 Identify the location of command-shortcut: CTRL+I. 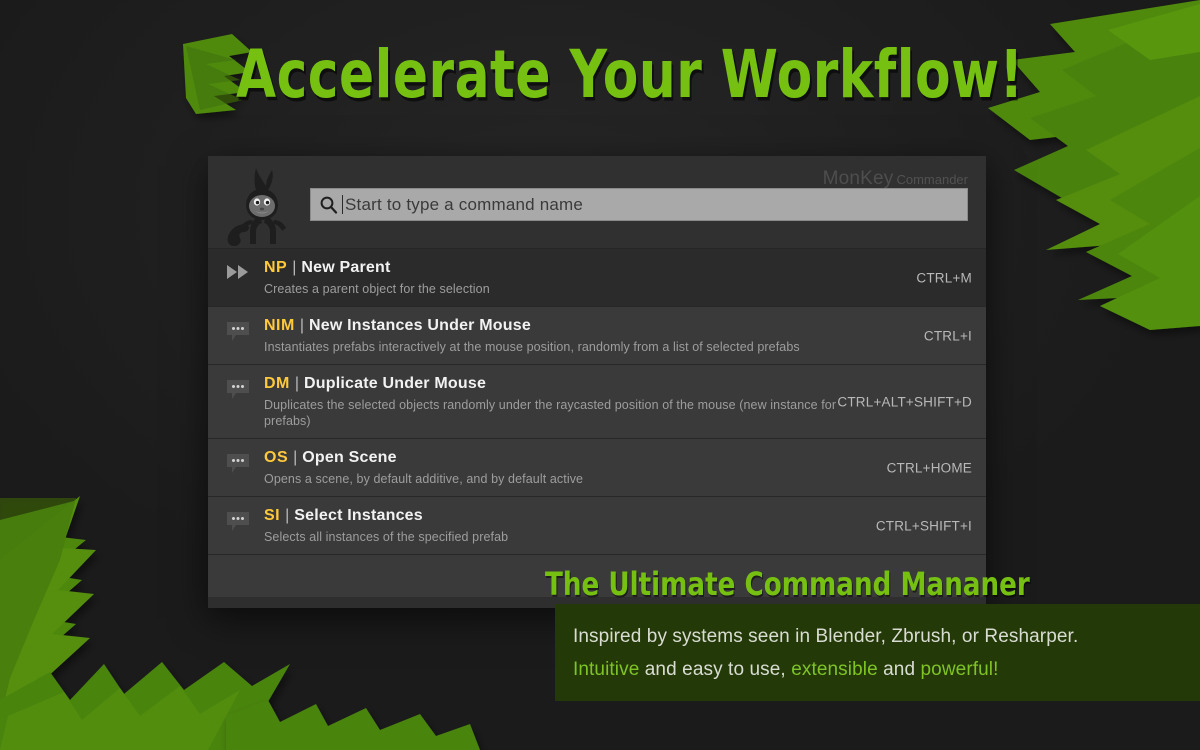
(947, 335).